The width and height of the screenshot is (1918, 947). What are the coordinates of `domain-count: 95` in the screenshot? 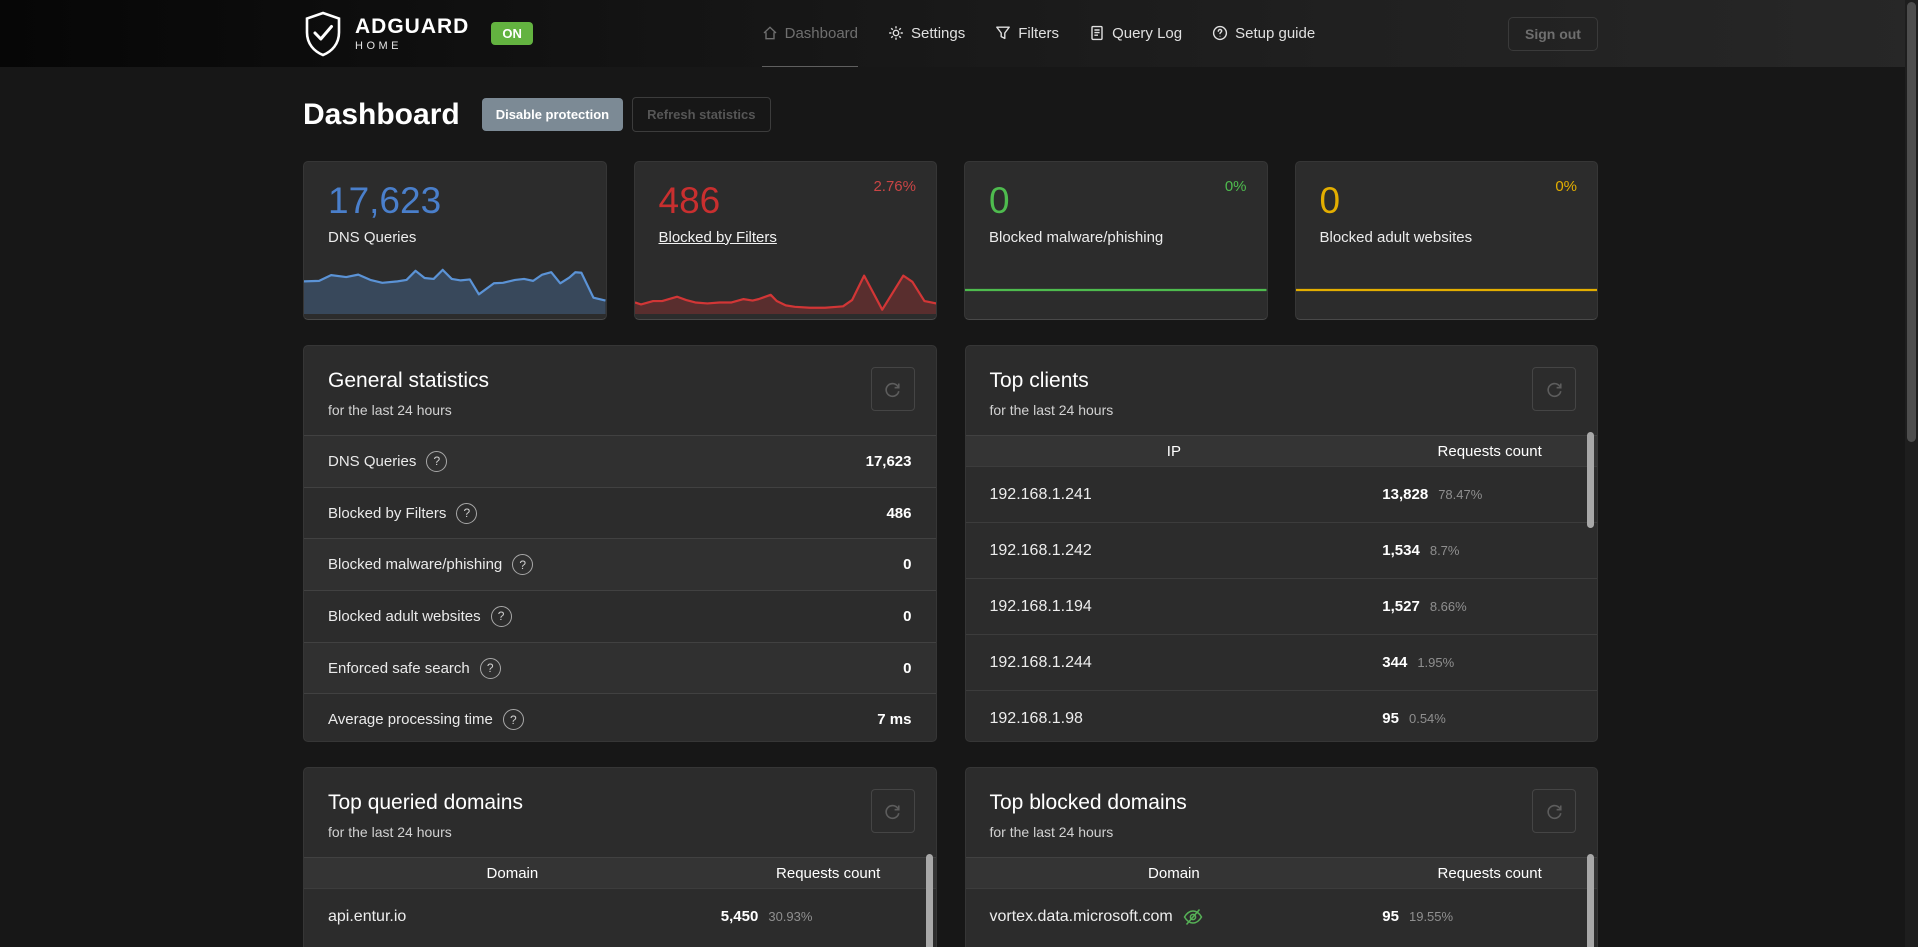 It's located at (1390, 916).